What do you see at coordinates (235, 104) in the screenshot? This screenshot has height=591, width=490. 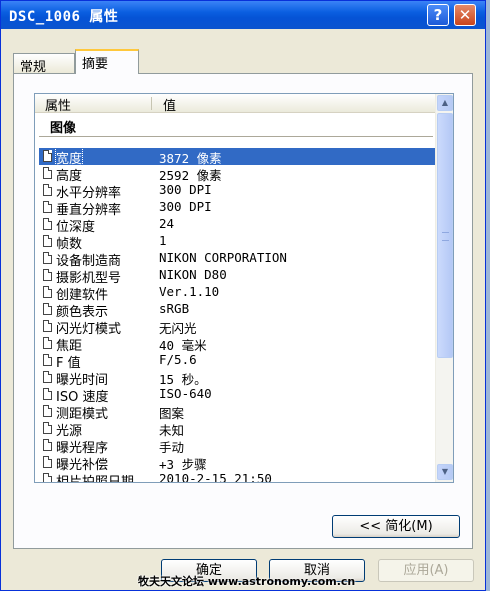 I see `list-header: 属性 值` at bounding box center [235, 104].